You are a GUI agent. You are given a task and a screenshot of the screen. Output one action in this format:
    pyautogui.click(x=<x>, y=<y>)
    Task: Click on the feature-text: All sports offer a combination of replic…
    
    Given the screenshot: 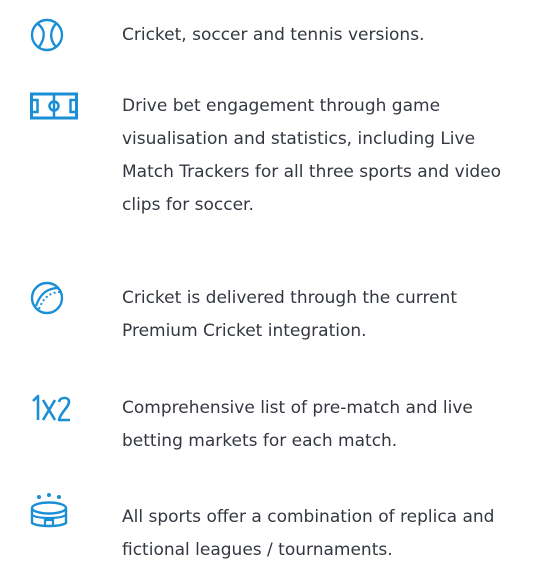 What is the action you would take?
    pyautogui.click(x=308, y=533)
    